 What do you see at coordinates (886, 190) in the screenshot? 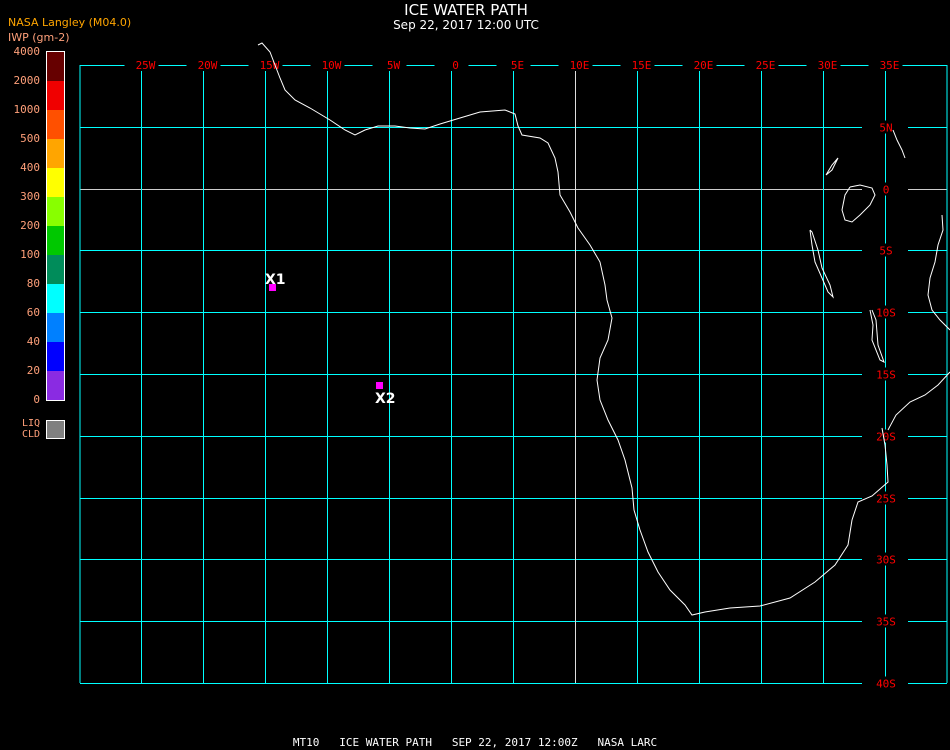
I see `latitude-label: 0` at bounding box center [886, 190].